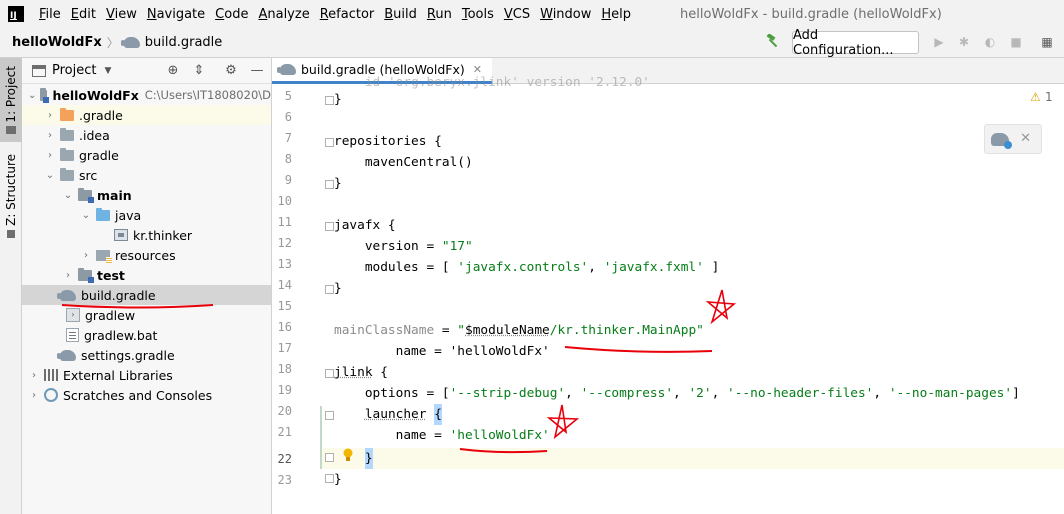 The width and height of the screenshot is (1064, 514). Describe the element at coordinates (199, 71) in the screenshot. I see `collapse-all-icon: ⇕` at that location.